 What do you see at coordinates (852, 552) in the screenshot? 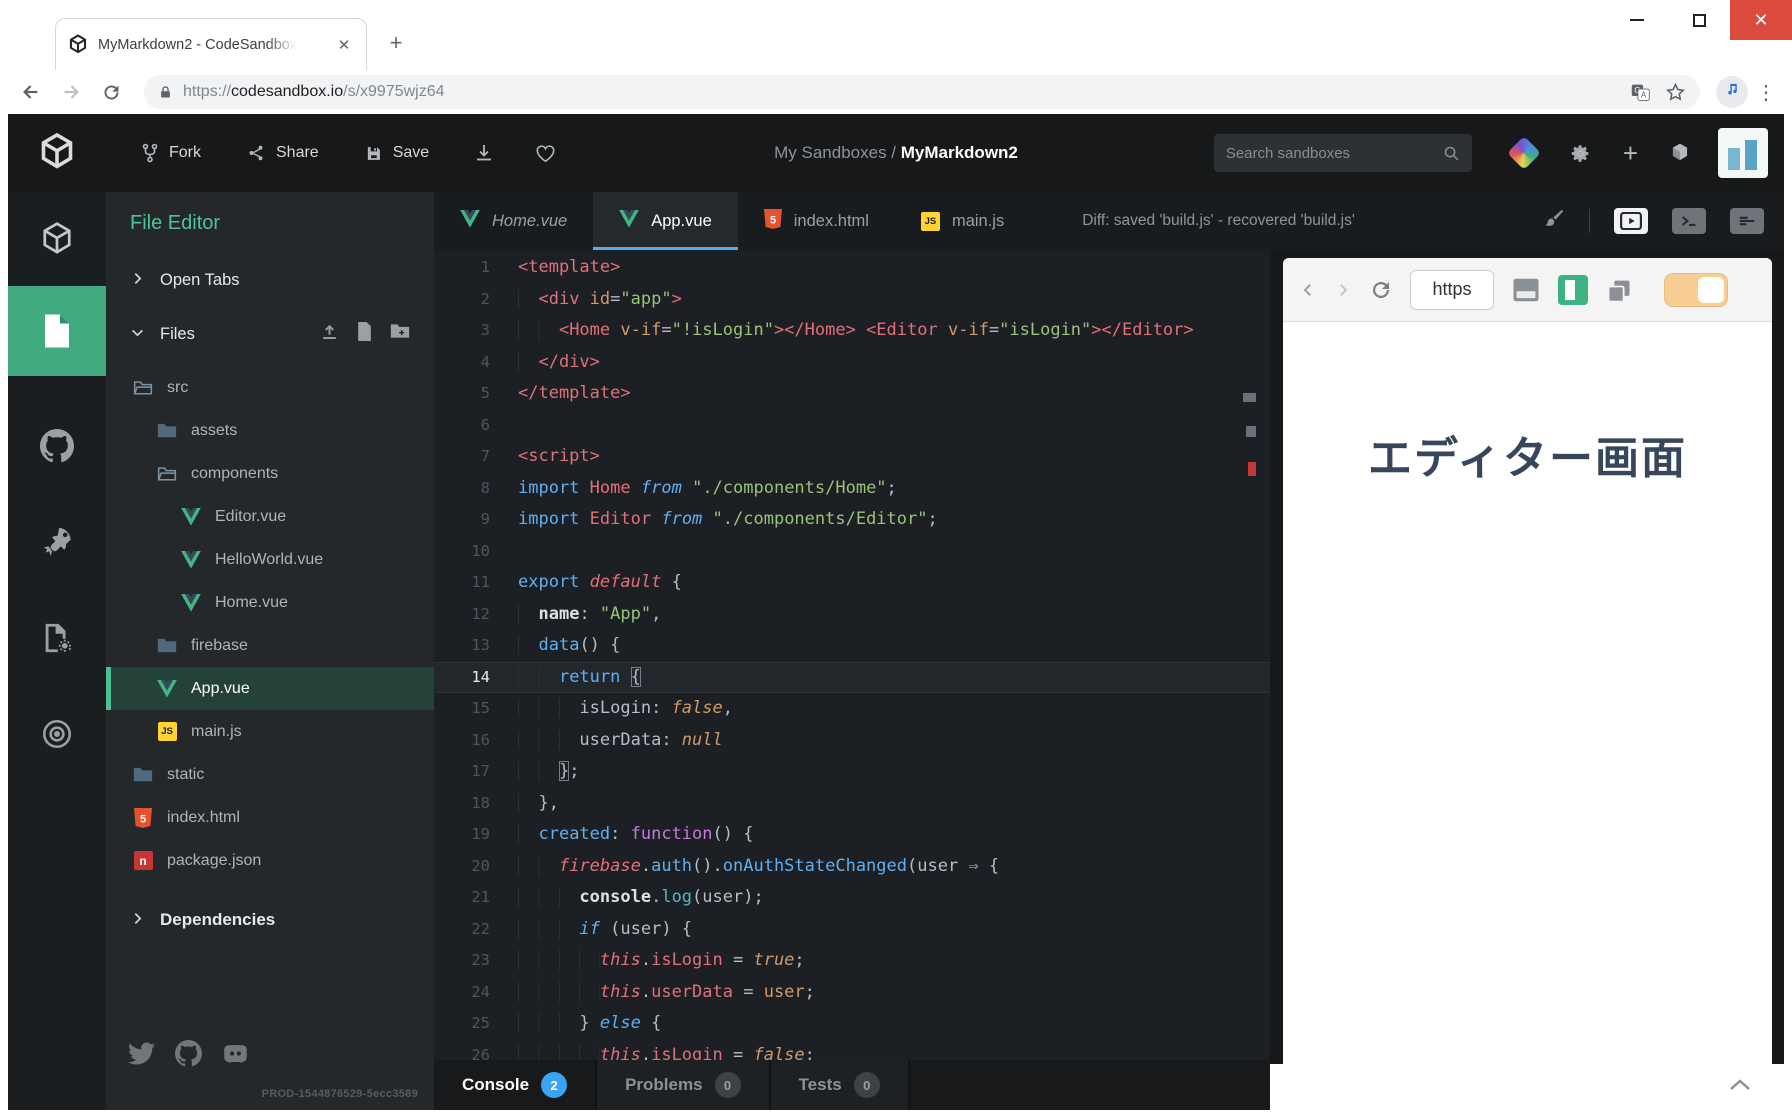
I see `code-line: 10` at bounding box center [852, 552].